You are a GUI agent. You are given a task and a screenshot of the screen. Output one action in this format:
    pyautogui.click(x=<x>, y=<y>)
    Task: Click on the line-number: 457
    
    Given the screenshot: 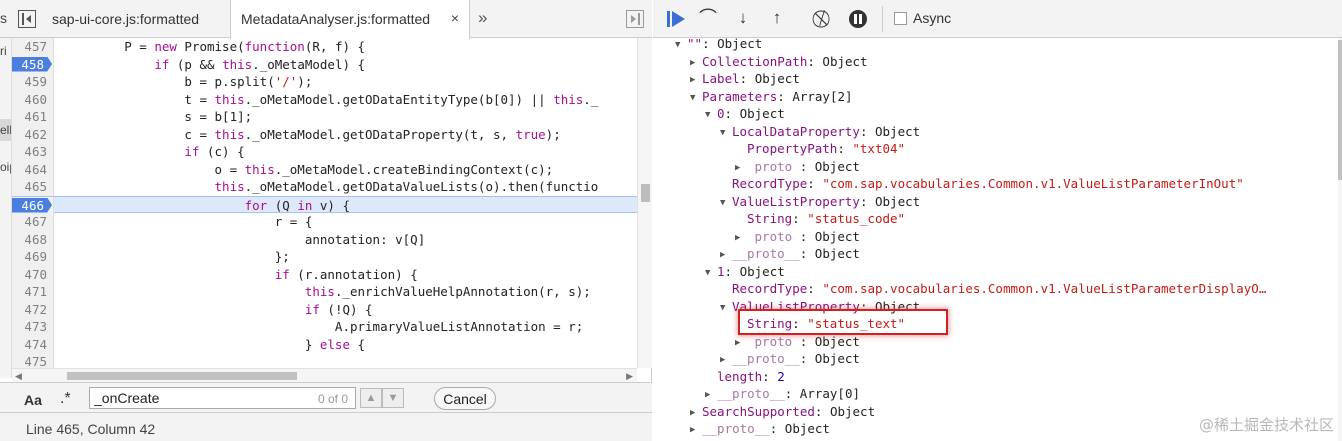 What is the action you would take?
    pyautogui.click(x=33, y=47)
    